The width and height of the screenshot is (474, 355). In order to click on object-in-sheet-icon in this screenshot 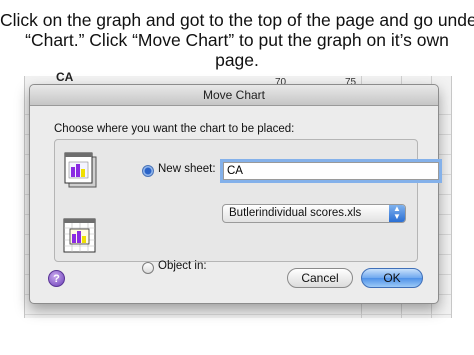, I will do `click(80, 236)`.